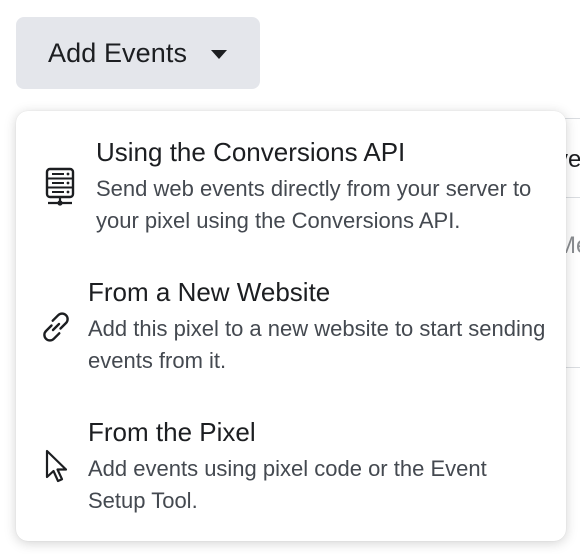 This screenshot has width=580, height=554. Describe the element at coordinates (56, 327) in the screenshot. I see `link-icon` at that location.